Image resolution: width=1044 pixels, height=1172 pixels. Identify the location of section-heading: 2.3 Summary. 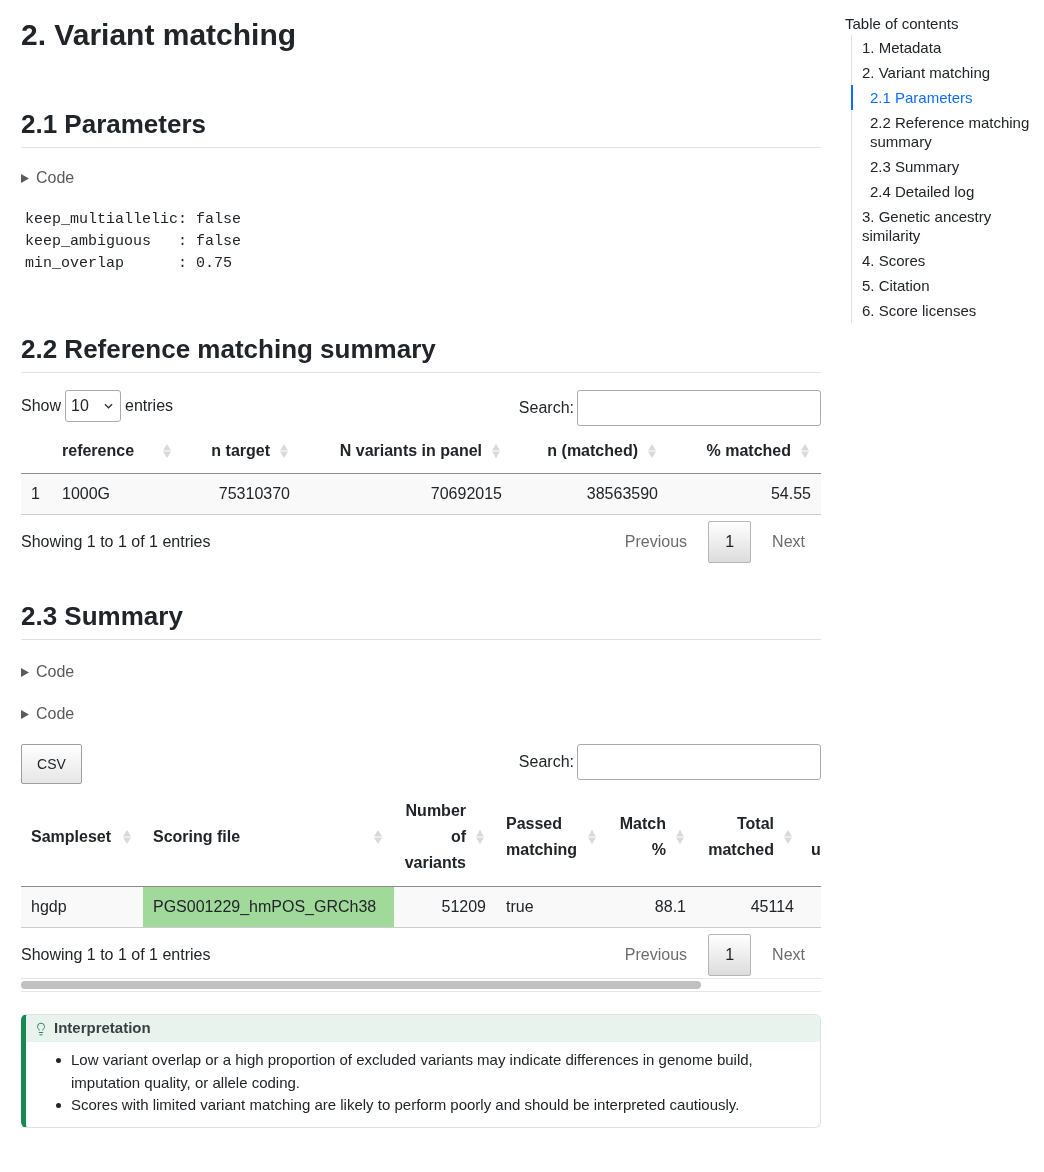
(102, 616).